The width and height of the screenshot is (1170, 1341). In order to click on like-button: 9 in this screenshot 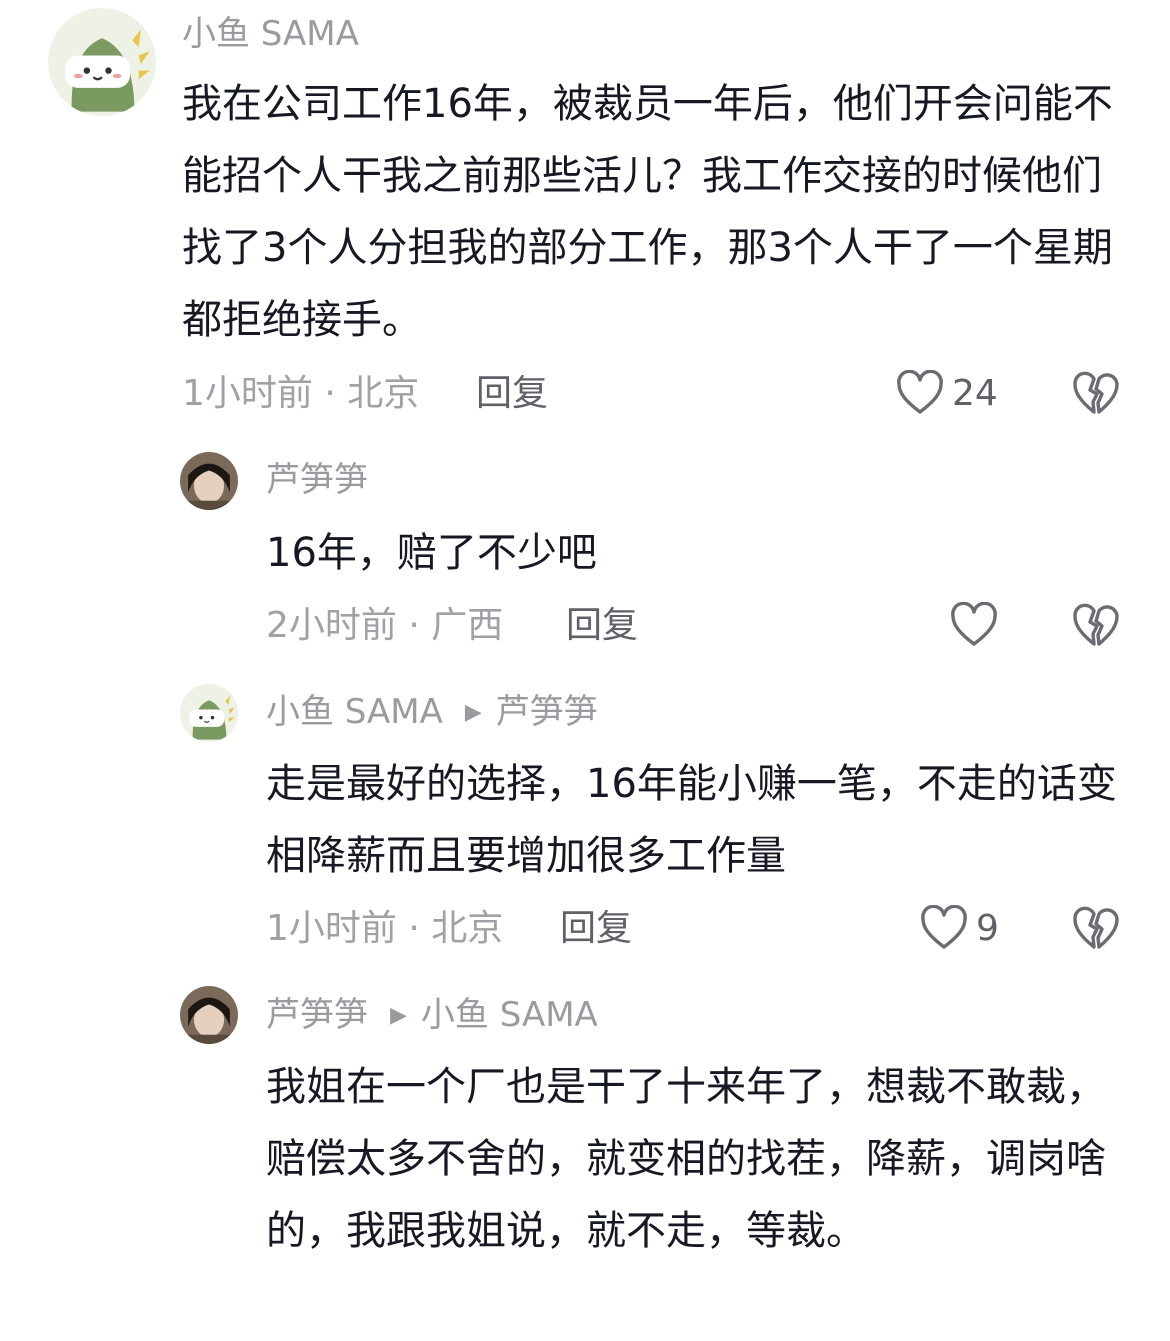, I will do `click(959, 928)`.